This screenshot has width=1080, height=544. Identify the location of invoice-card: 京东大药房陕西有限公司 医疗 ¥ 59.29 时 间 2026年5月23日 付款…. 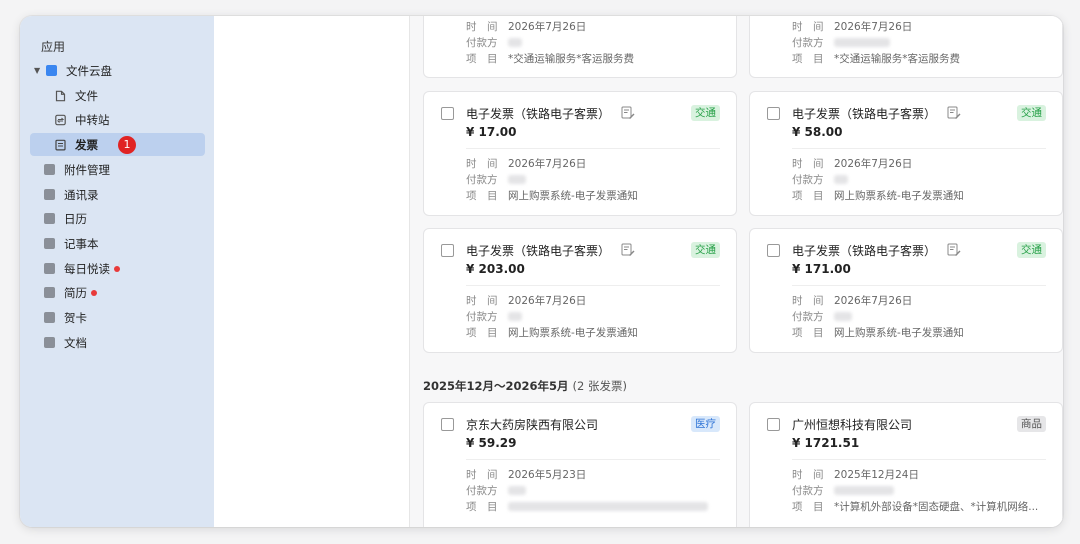
(580, 464).